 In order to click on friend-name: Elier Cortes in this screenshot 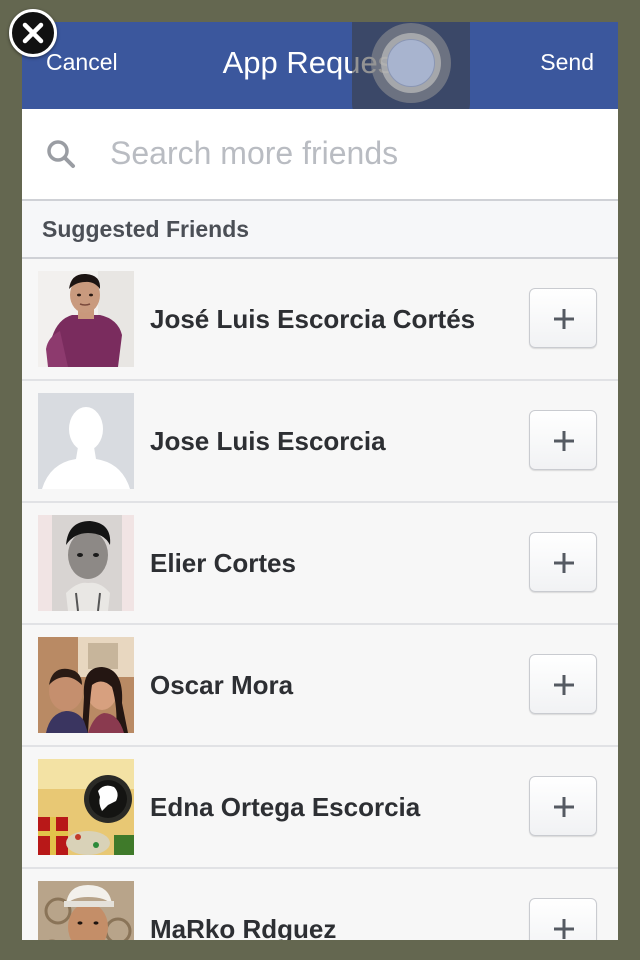, I will do `click(223, 563)`.